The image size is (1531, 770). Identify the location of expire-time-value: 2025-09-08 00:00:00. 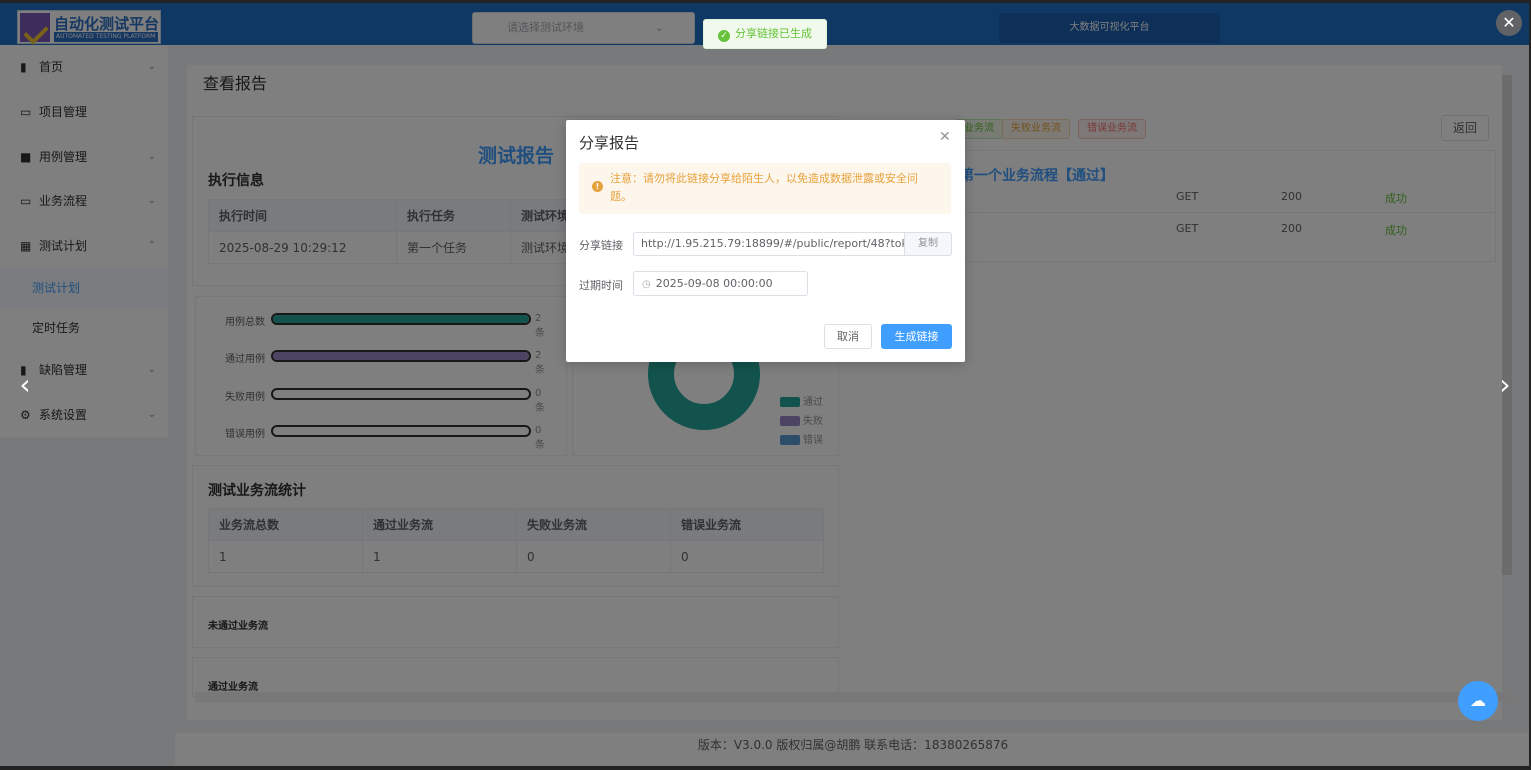
(714, 283).